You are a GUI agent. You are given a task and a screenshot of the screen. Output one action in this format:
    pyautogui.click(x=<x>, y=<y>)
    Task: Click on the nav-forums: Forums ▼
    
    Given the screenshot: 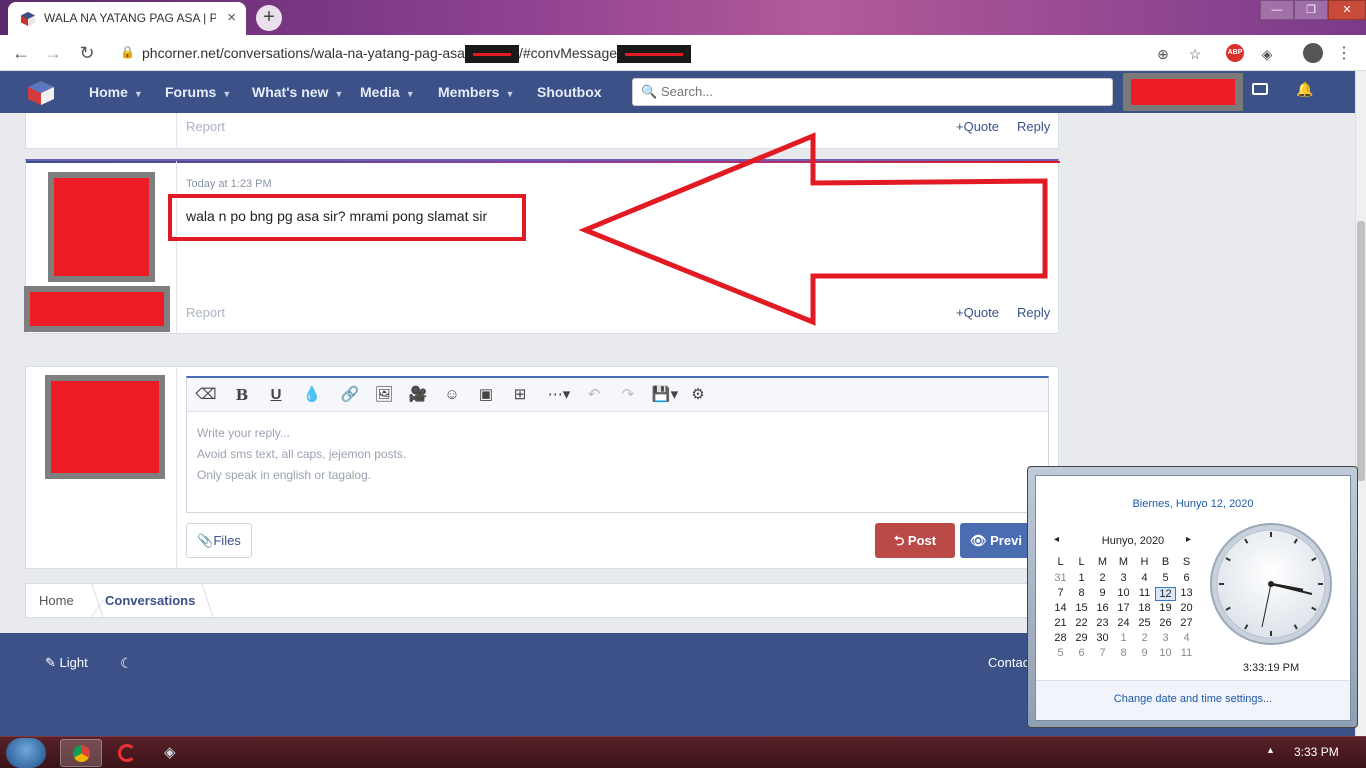 What is the action you would take?
    pyautogui.click(x=198, y=92)
    